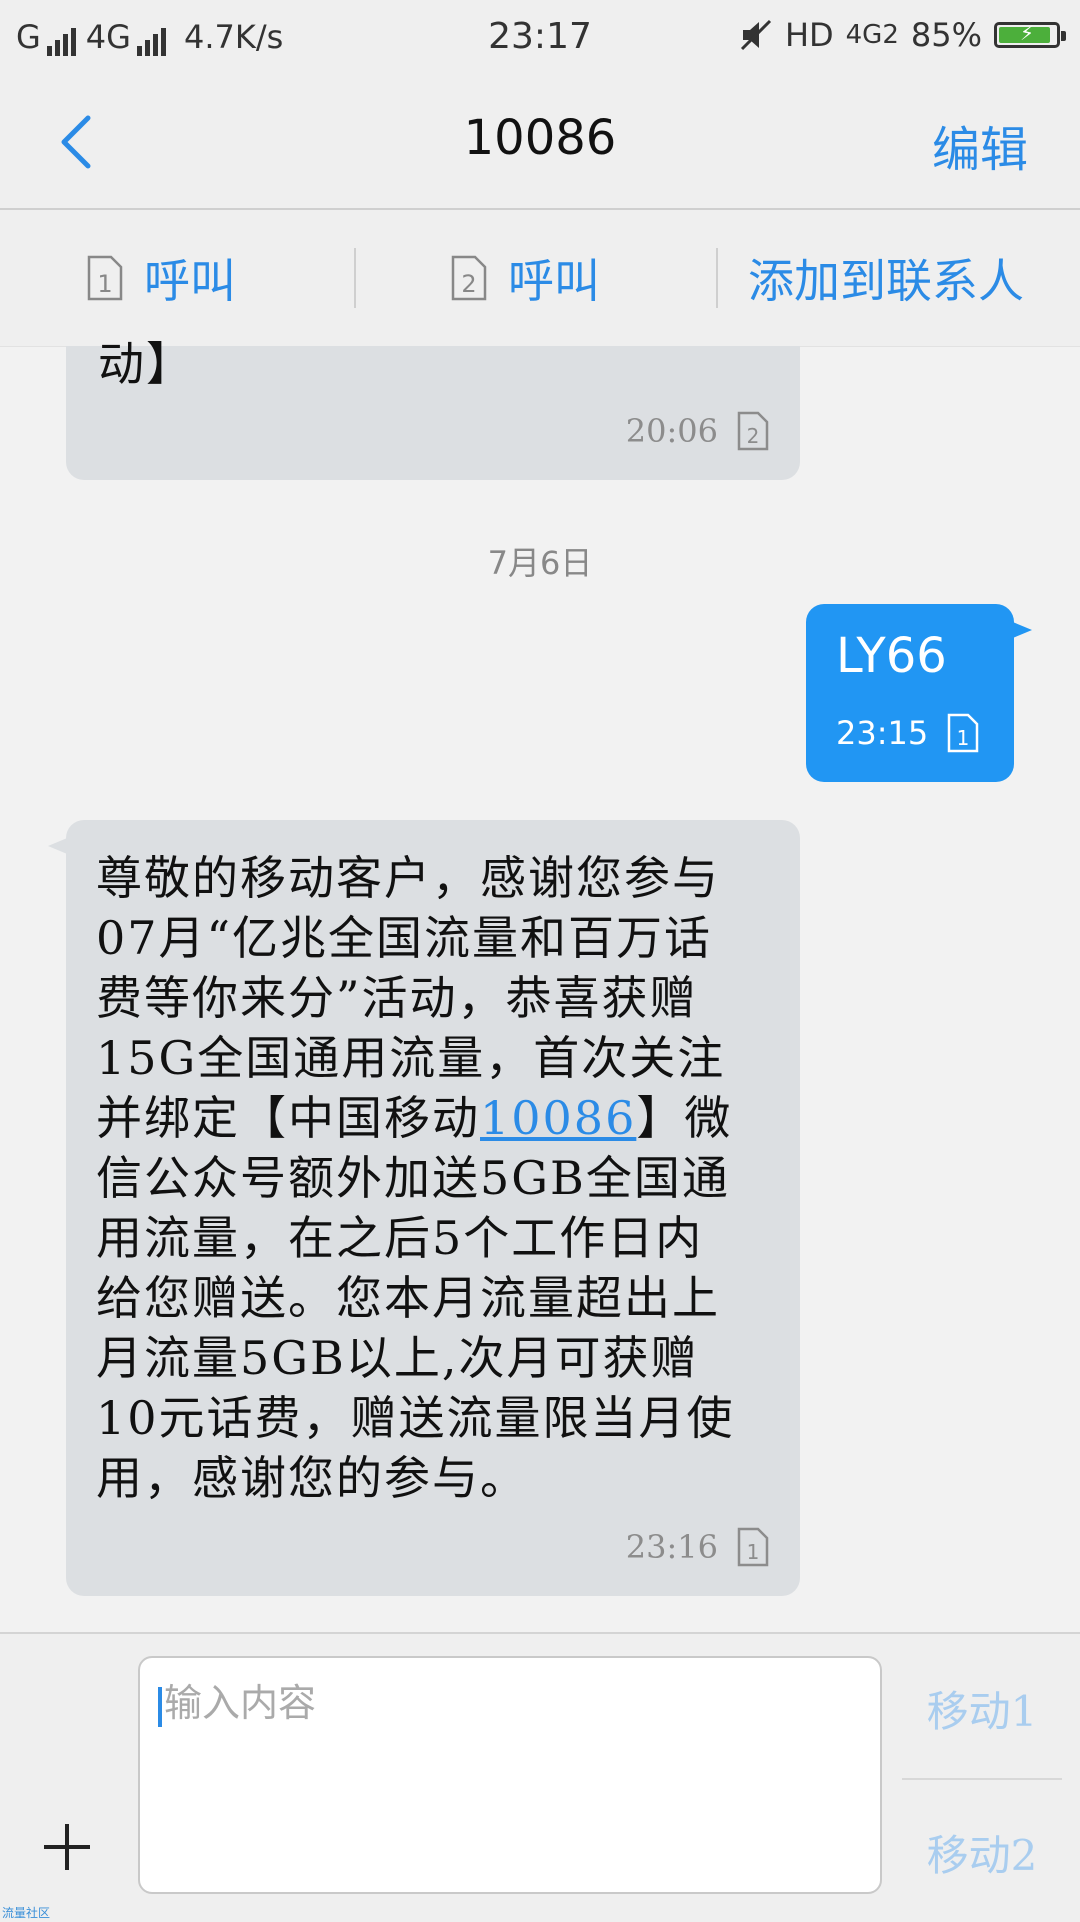 The image size is (1080, 1922). I want to click on call-sim1-button: 1 呼叫, so click(161, 278).